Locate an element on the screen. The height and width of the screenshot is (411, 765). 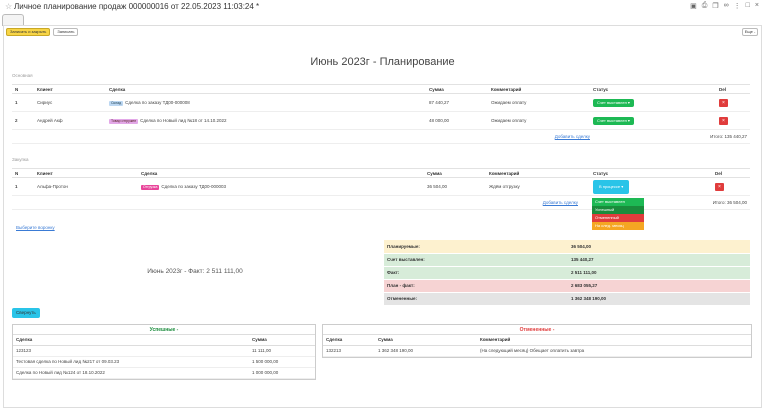
toolbar: Записать и закрыть Записать is located at coordinates (42, 32).